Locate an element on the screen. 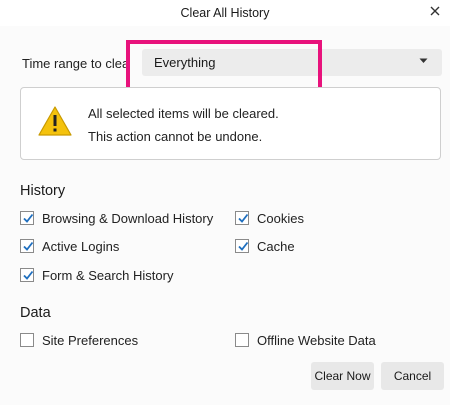 The height and width of the screenshot is (405, 450). cancel-button: Cancel is located at coordinates (412, 376).